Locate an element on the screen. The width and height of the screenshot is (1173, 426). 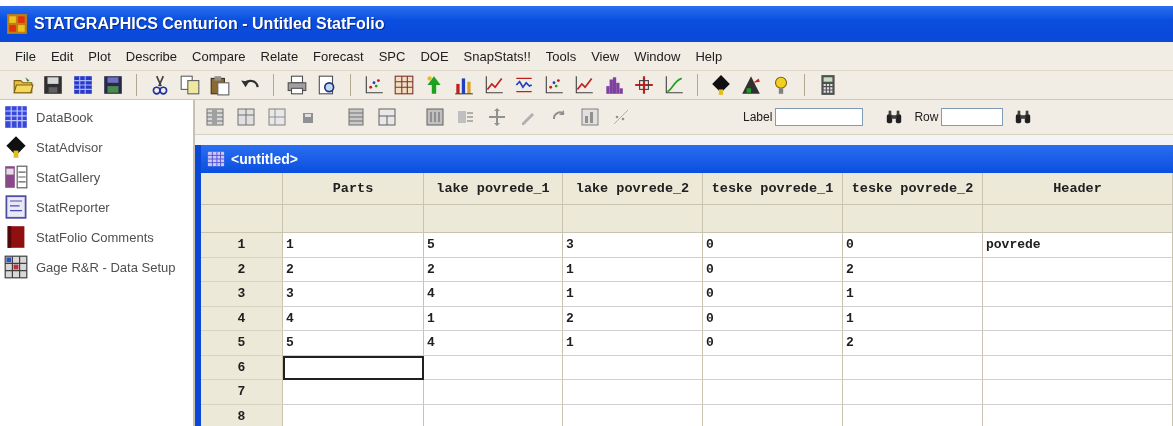
row-header: 8 is located at coordinates (242, 415).